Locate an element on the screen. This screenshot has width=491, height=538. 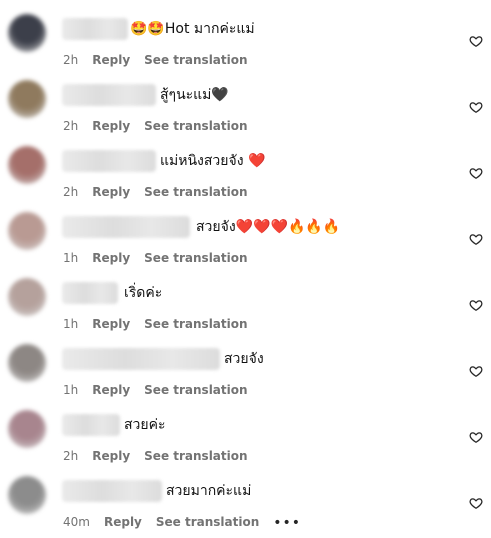
comment-item: สวยค่ะ 2h Reply See translation is located at coordinates (245, 437).